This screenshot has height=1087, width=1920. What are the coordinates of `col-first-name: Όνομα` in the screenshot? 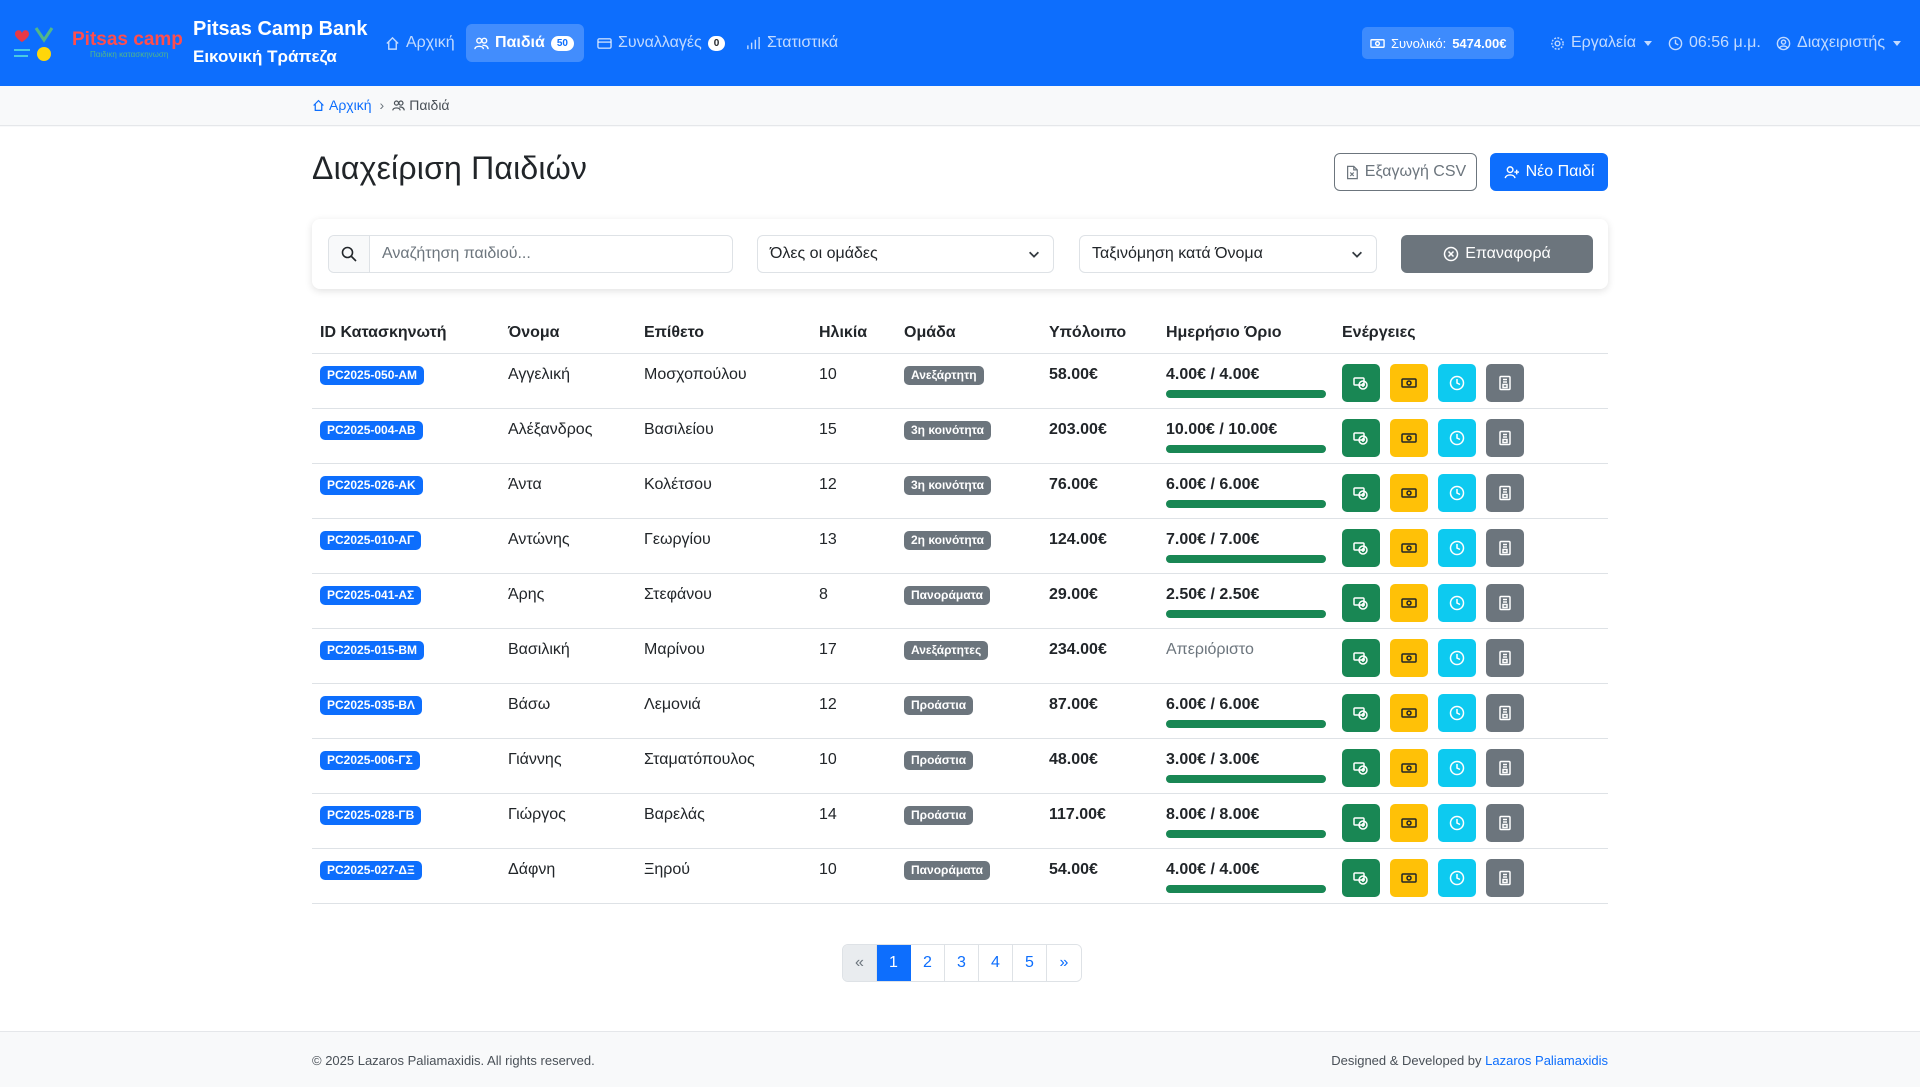 It's located at (568, 333).